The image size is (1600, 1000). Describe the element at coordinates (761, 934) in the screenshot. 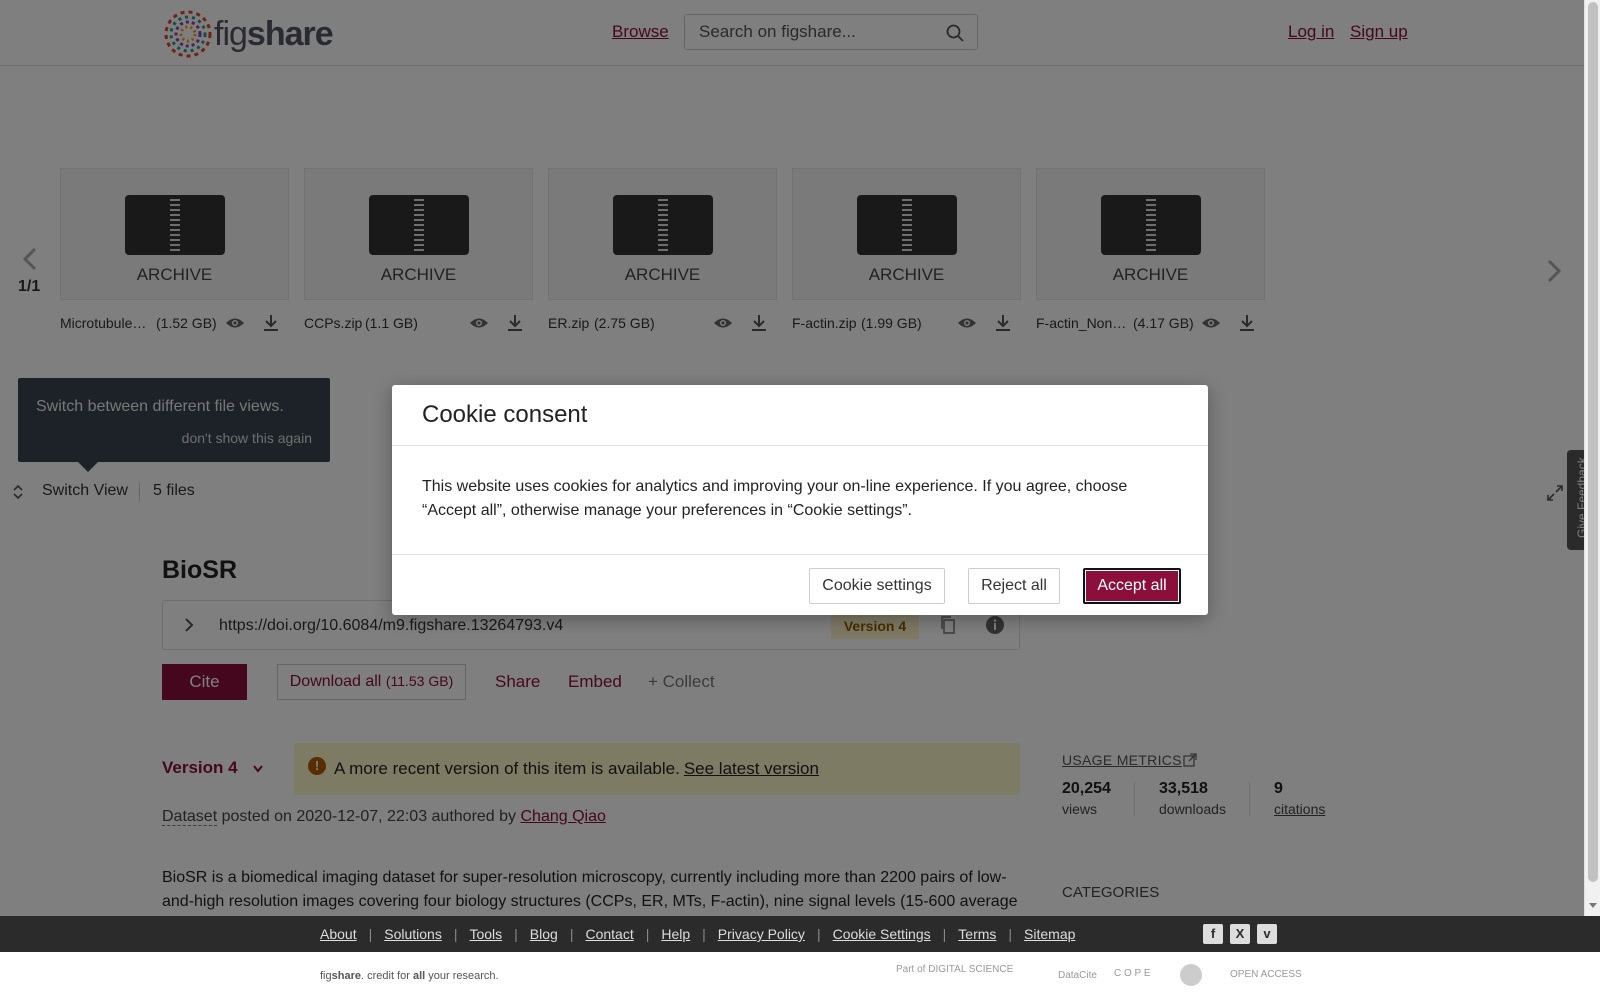

I see `footer-link-privacy: Privacy Policy` at that location.